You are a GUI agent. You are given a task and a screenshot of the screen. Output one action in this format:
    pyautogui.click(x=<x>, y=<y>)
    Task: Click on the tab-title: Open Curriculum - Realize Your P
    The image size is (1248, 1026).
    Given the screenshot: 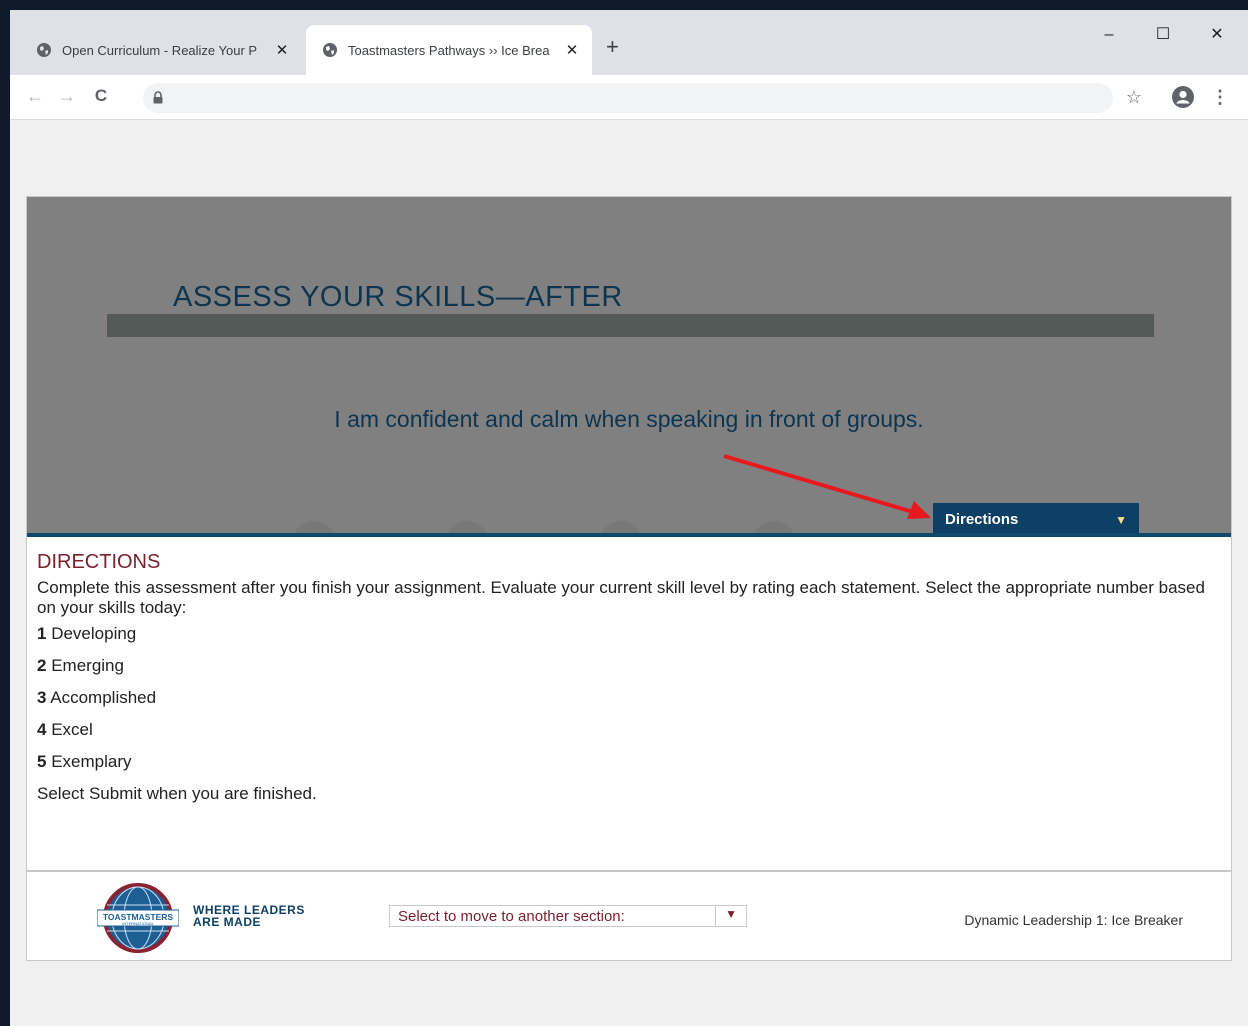 What is the action you would take?
    pyautogui.click(x=160, y=50)
    